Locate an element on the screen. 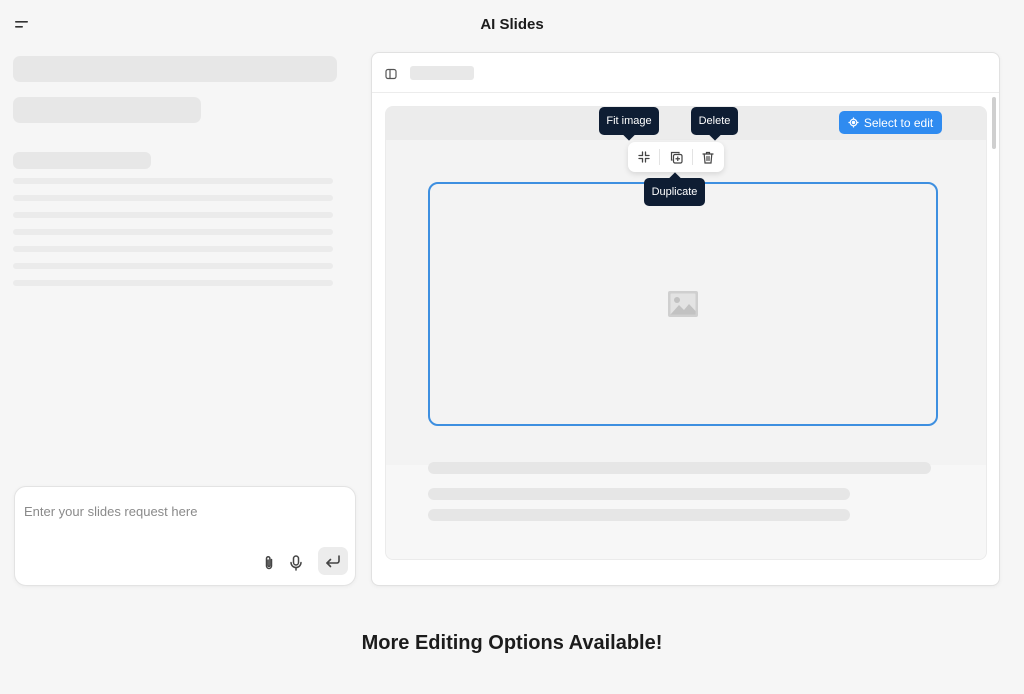 This screenshot has width=1024, height=694. image-placeholder-icon is located at coordinates (683, 304).